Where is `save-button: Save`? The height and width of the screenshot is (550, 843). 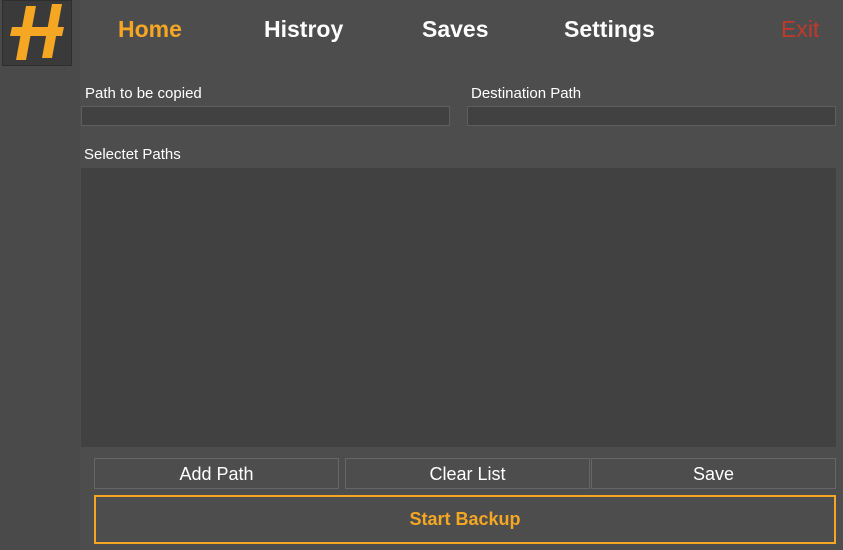 save-button: Save is located at coordinates (713, 473).